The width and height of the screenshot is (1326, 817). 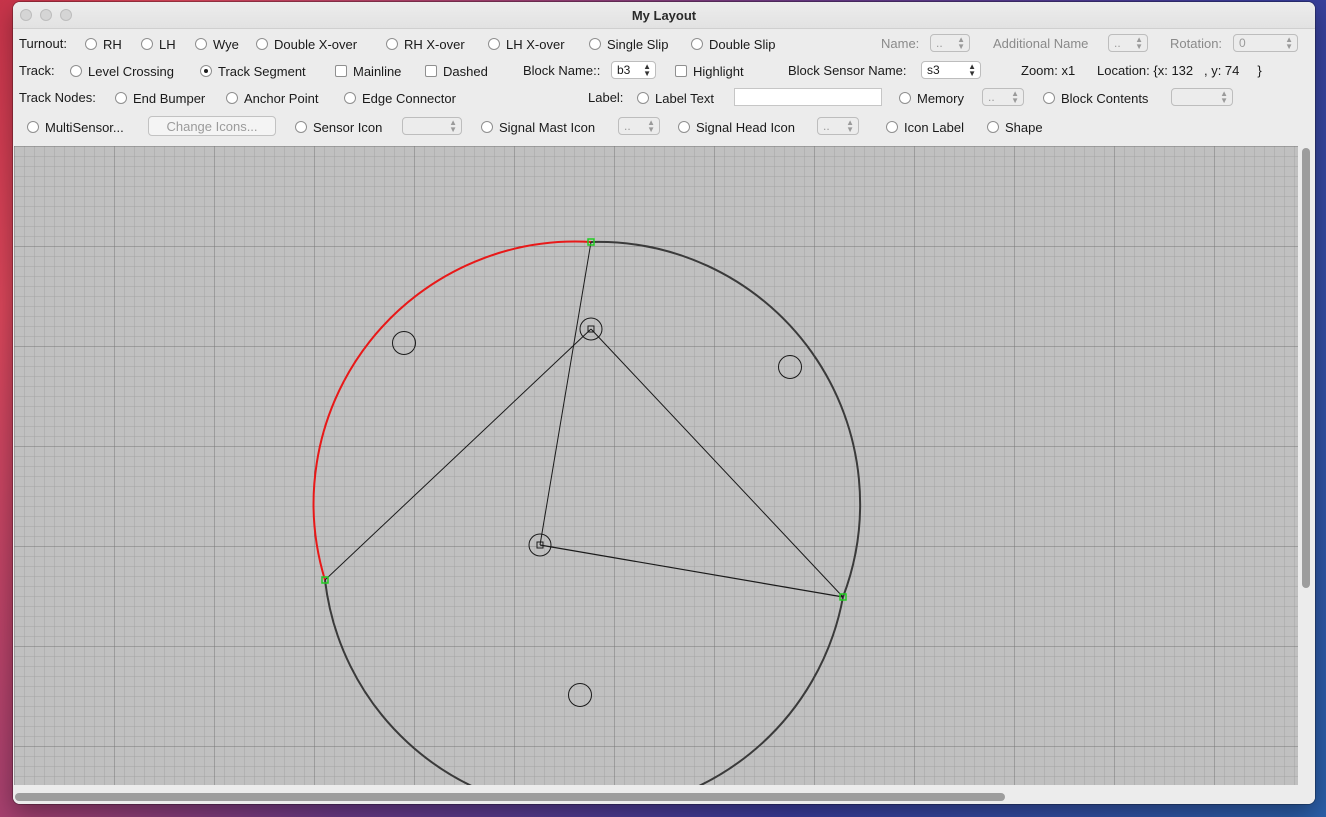 What do you see at coordinates (900, 43) in the screenshot?
I see `turnout-name-label: Name:` at bounding box center [900, 43].